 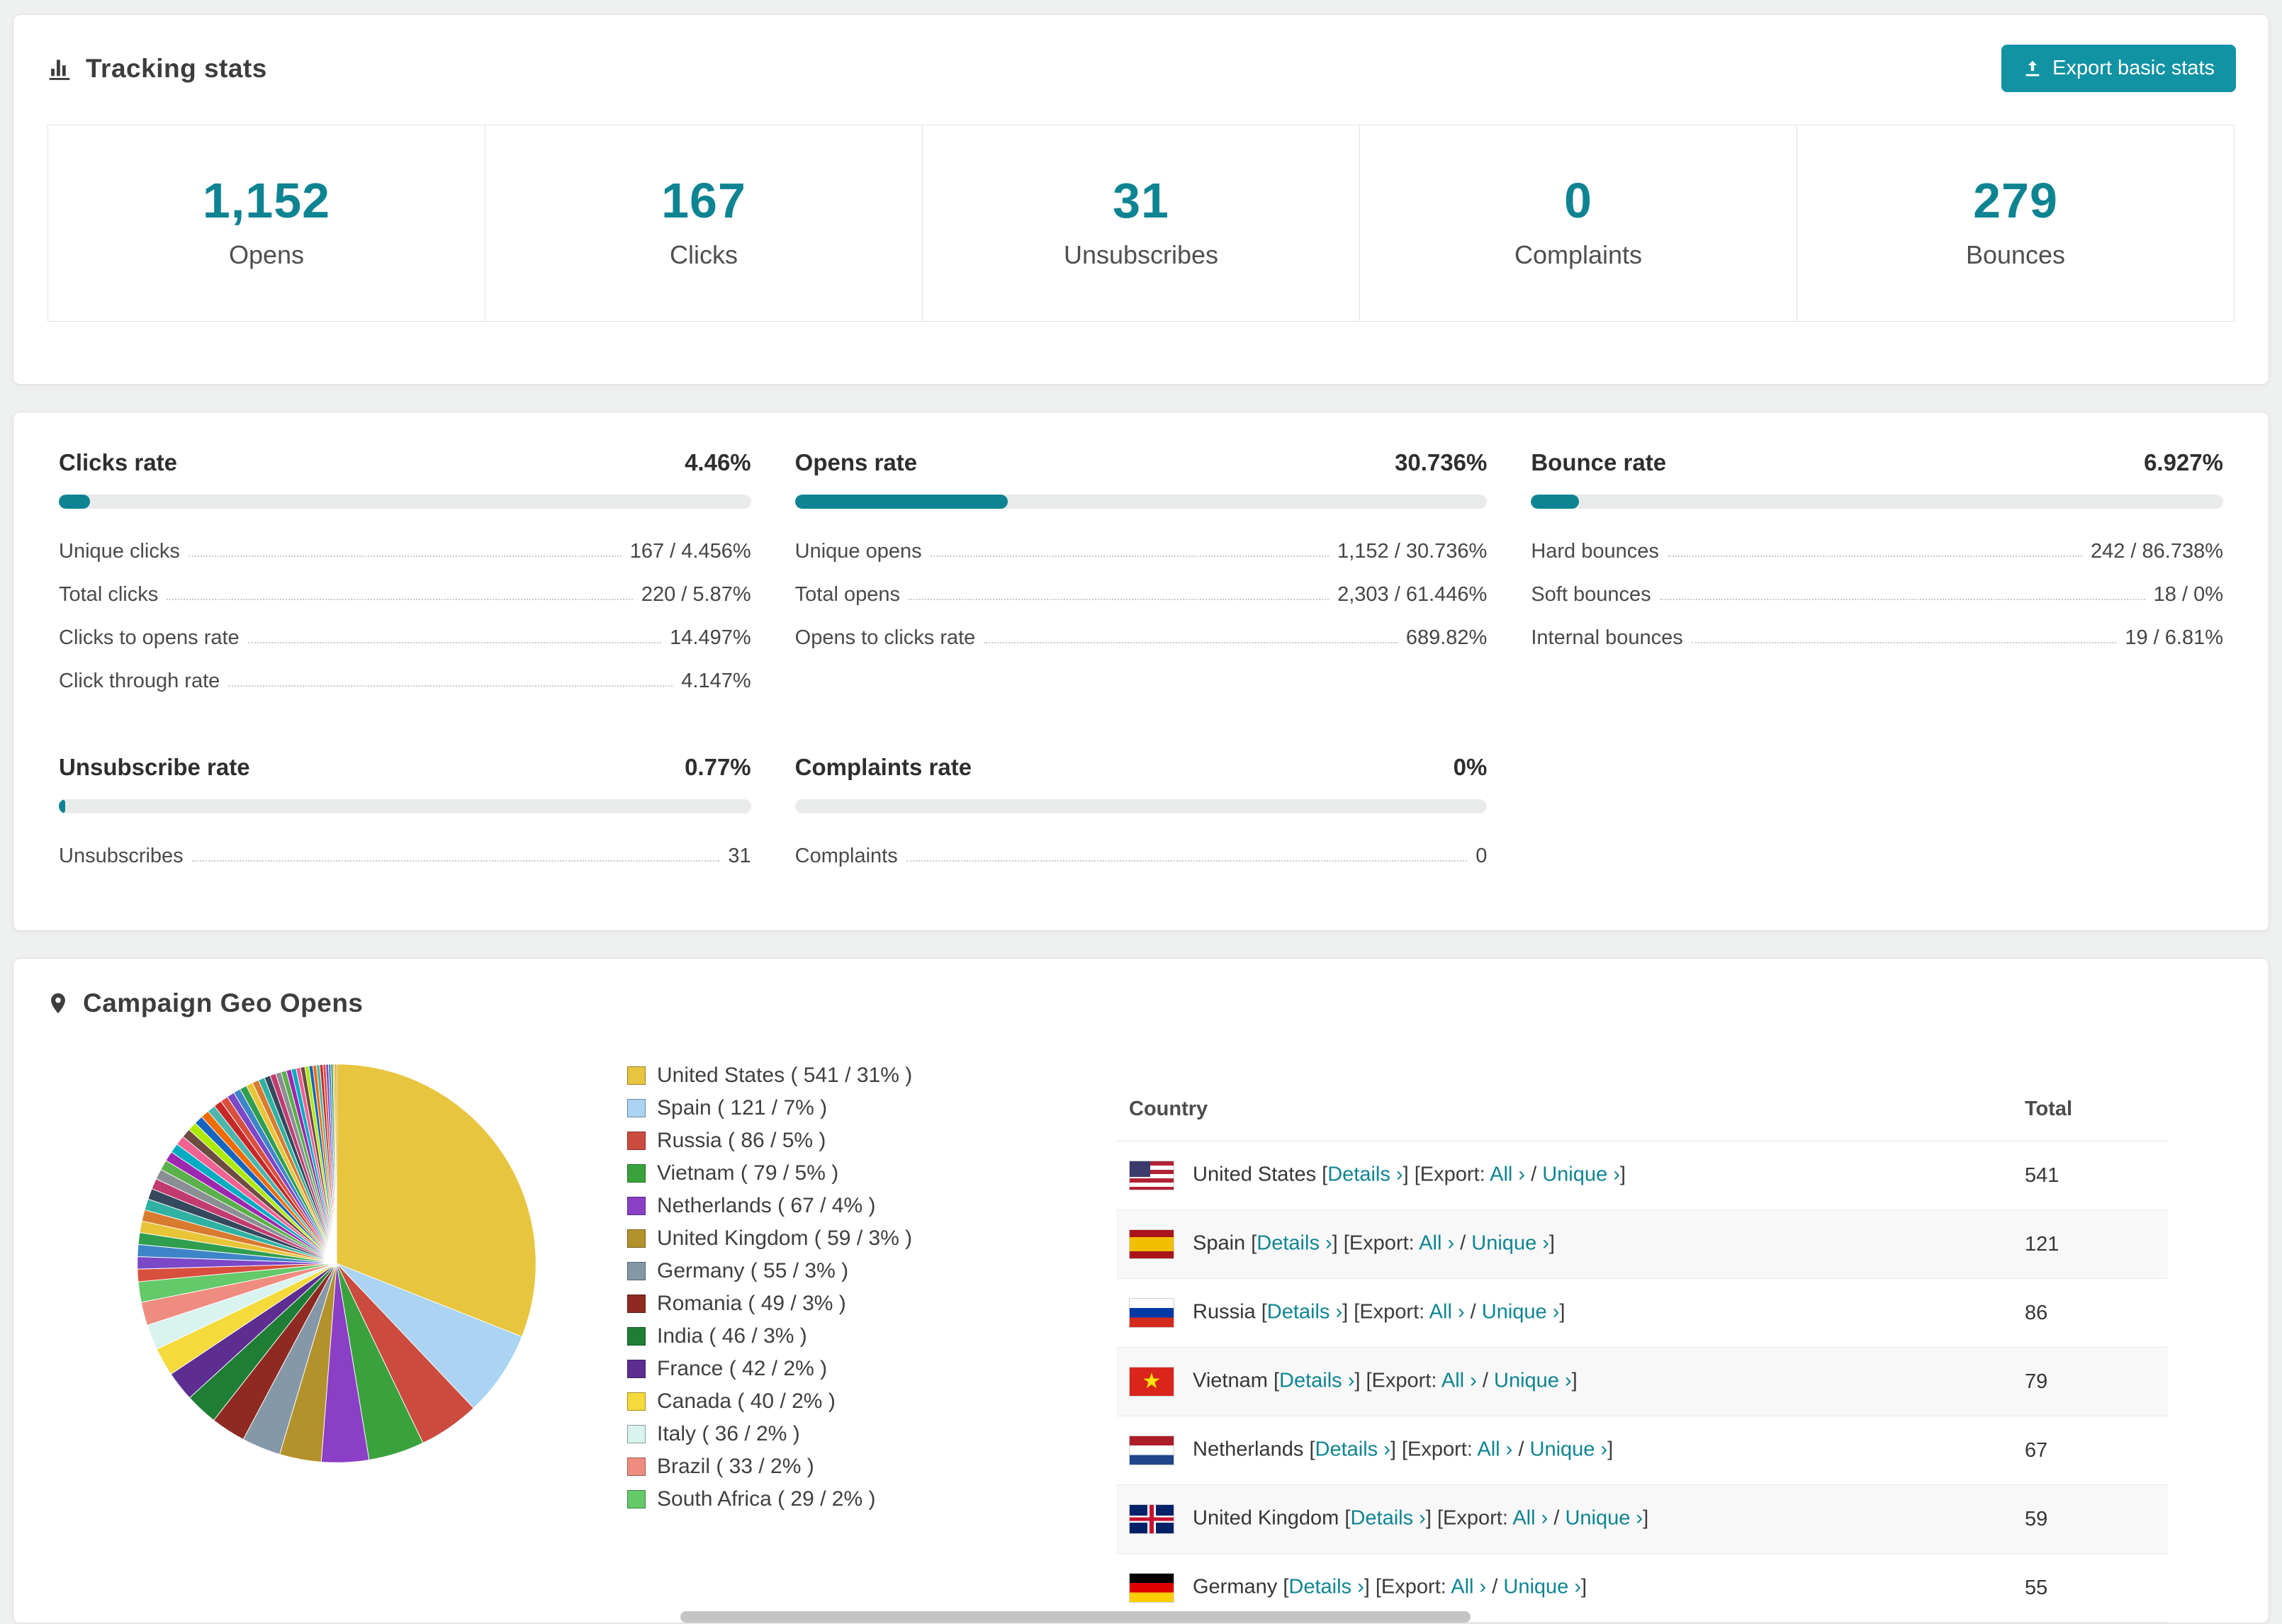 What do you see at coordinates (711, 638) in the screenshot?
I see `rate-row-value: 14.497%` at bounding box center [711, 638].